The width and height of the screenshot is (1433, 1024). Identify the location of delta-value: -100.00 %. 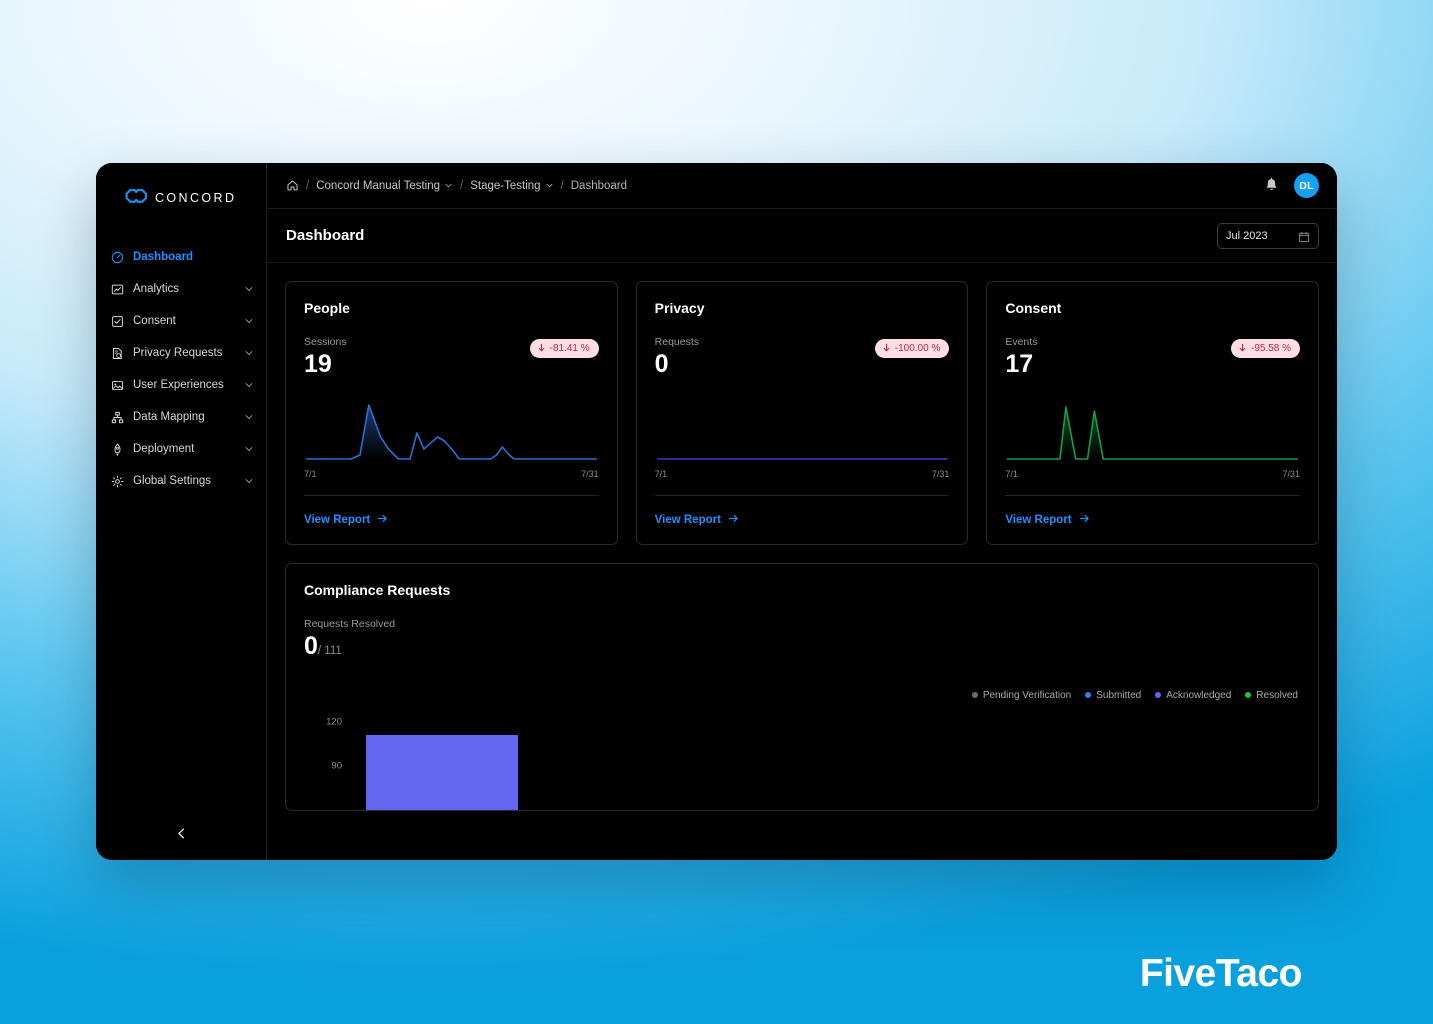
(917, 348).